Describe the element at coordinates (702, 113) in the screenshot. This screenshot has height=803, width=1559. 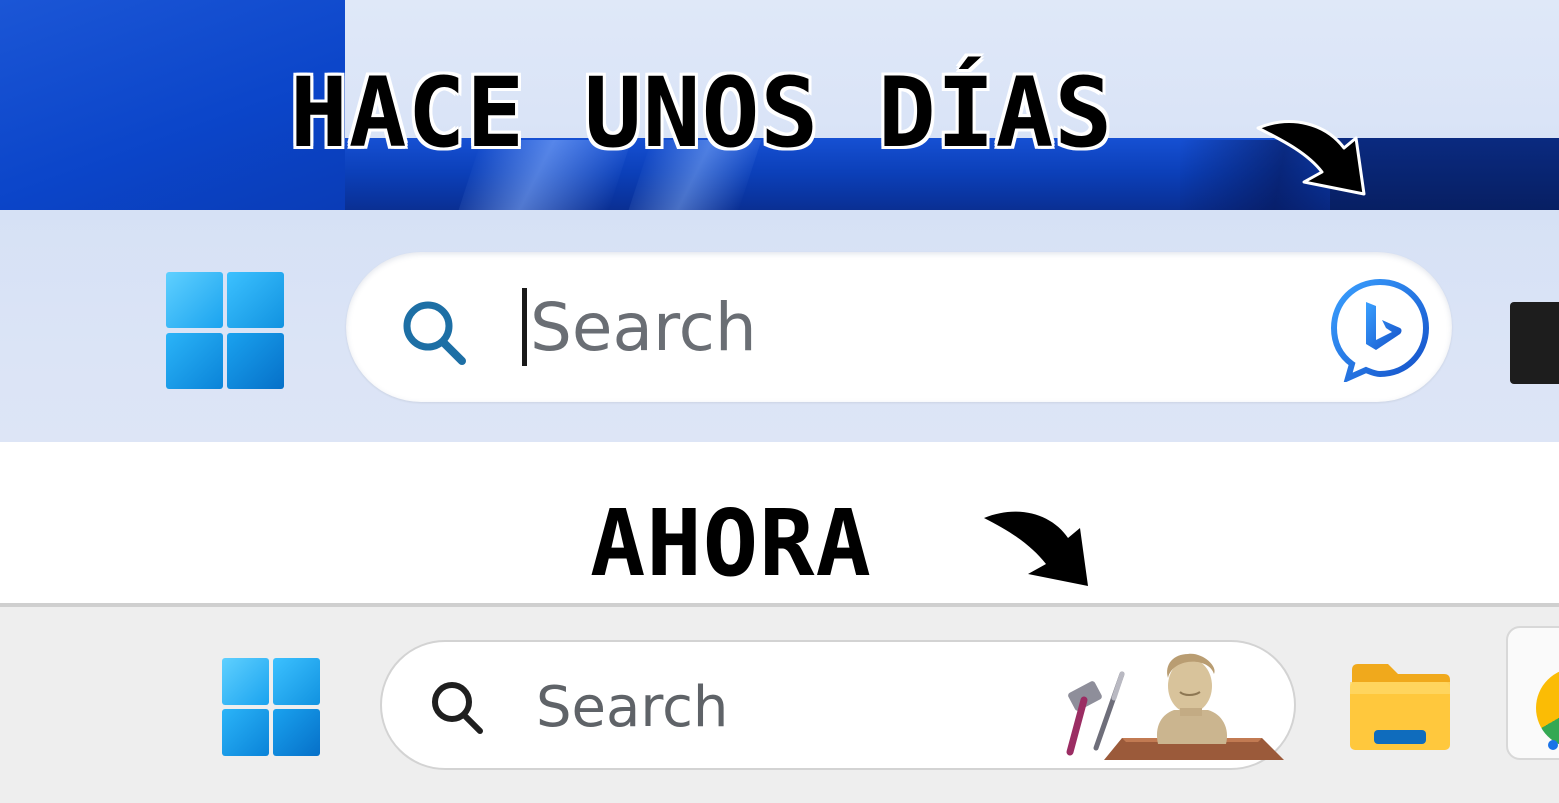
I see `caption-before: HACE UNOS DÍAS` at that location.